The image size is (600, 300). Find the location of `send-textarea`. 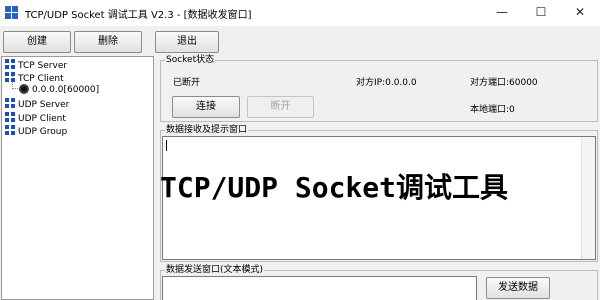

send-textarea is located at coordinates (319, 288).